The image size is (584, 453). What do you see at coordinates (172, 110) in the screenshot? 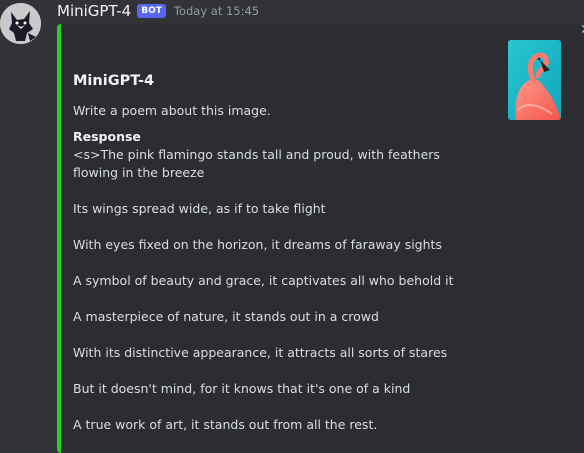
I see `embed-description: Write a poem about this image.` at bounding box center [172, 110].